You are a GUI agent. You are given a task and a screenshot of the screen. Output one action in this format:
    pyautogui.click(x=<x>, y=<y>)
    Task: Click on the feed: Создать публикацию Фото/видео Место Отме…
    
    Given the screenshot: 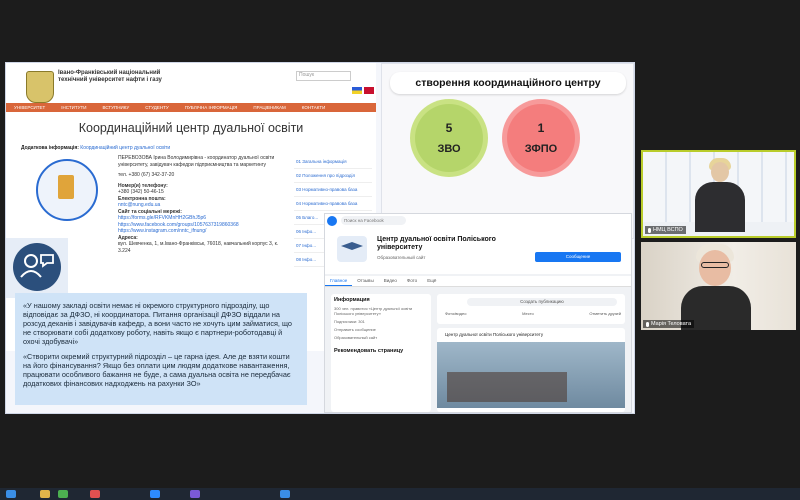 What is the action you would take?
    pyautogui.click(x=531, y=353)
    